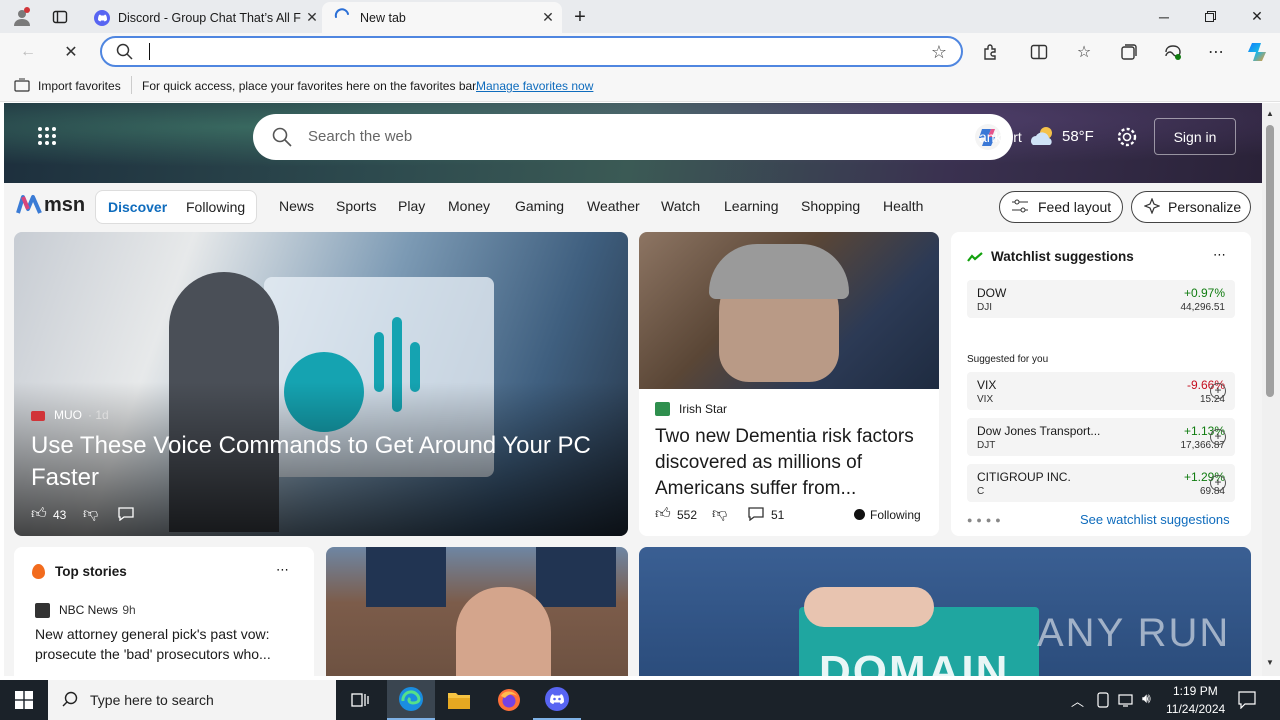  Describe the element at coordinates (152, 700) in the screenshot. I see `taskbar-search-input: Type here to search` at that location.